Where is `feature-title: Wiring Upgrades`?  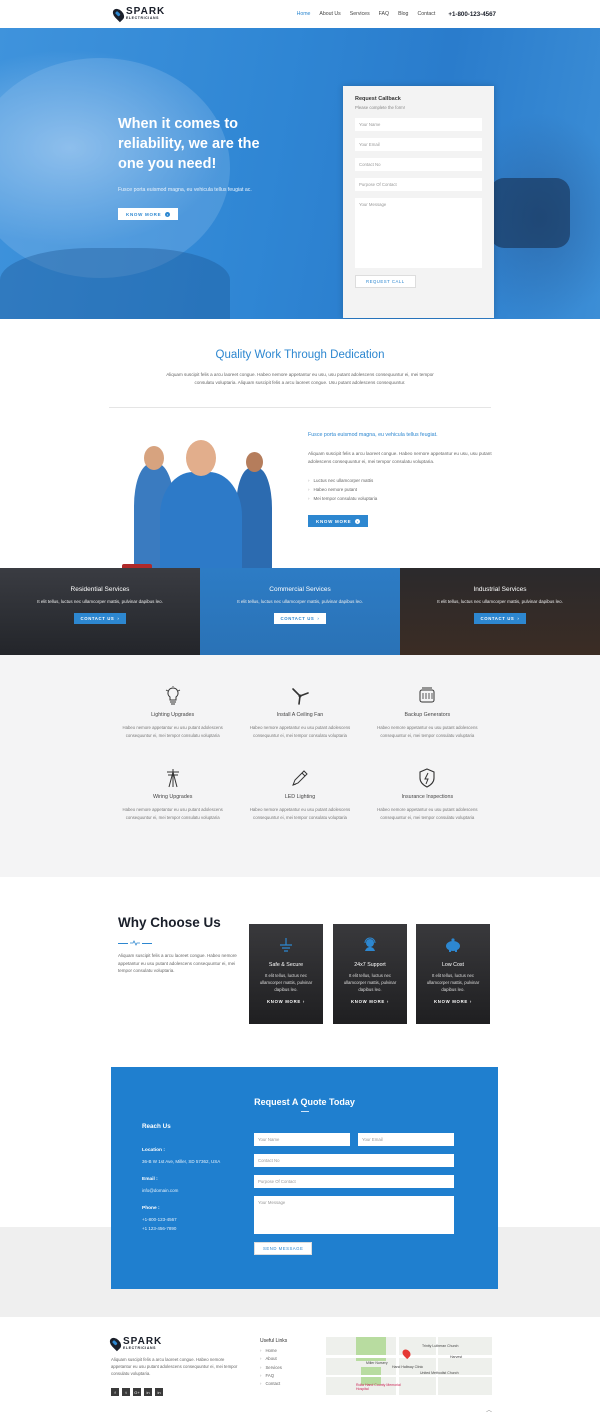
feature-title: Wiring Upgrades is located at coordinates (172, 797).